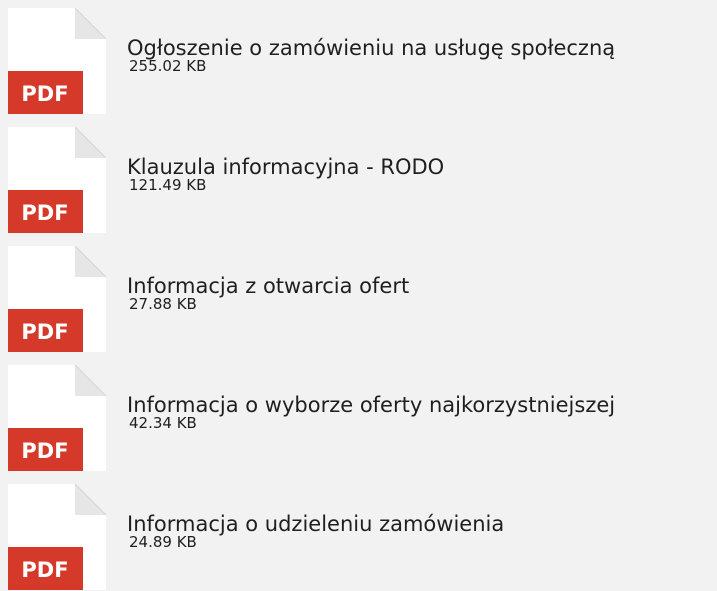 The width and height of the screenshot is (717, 591). I want to click on attachment-size: 27.88 KB, so click(163, 304).